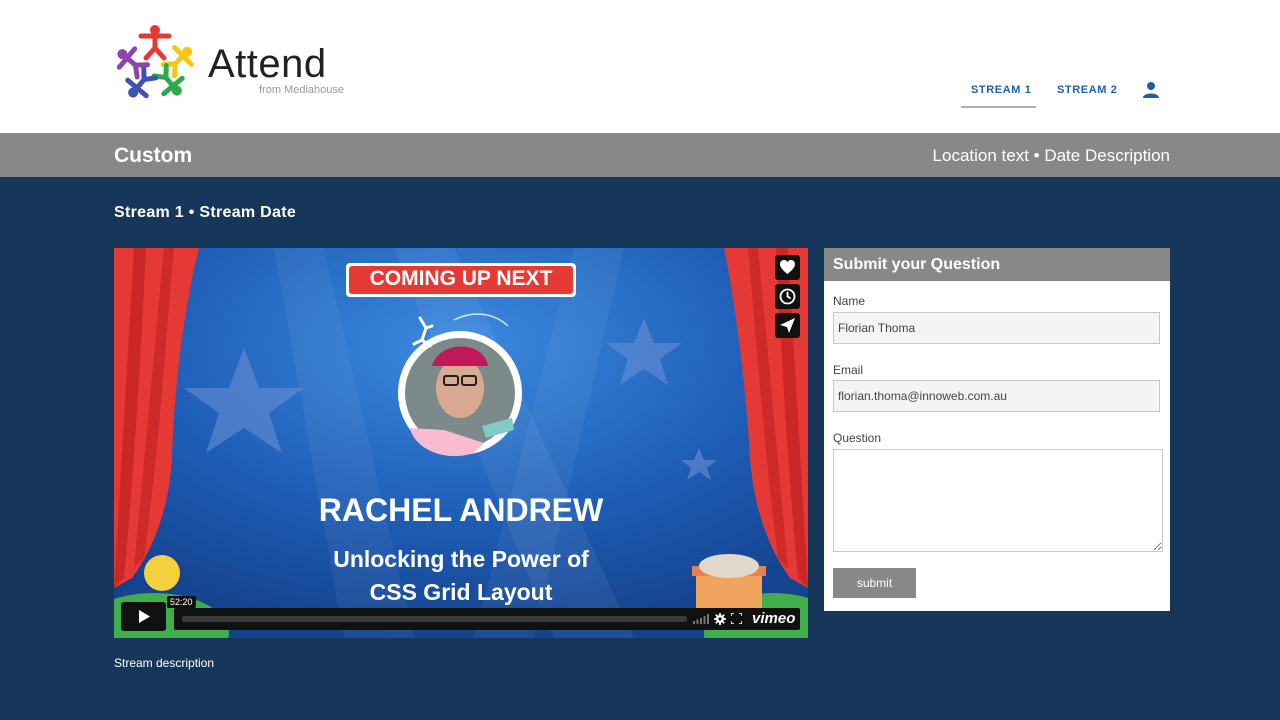  Describe the element at coordinates (155, 62) in the screenshot. I see `logo-figures-icon` at that location.